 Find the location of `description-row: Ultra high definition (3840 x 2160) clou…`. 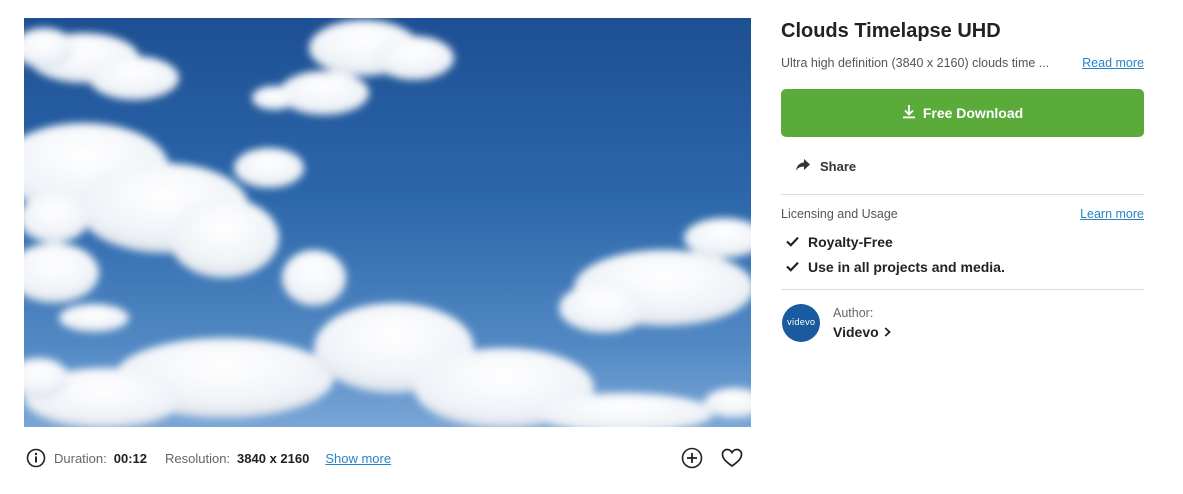

description-row: Ultra high definition (3840 x 2160) clou… is located at coordinates (962, 63).